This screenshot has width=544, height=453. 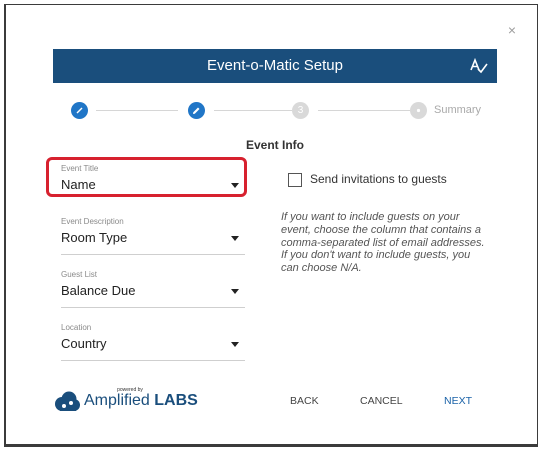 What do you see at coordinates (275, 145) in the screenshot?
I see `section-title: Event Info` at bounding box center [275, 145].